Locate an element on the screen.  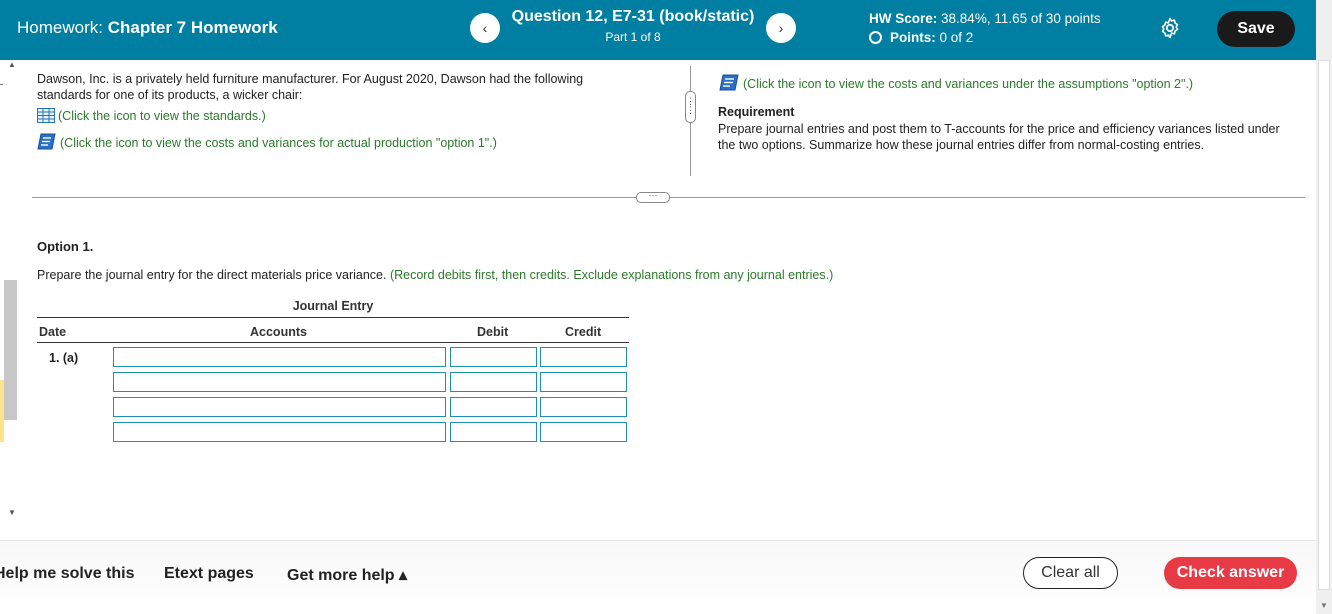
hw-score-label: HW Score: is located at coordinates (903, 18).